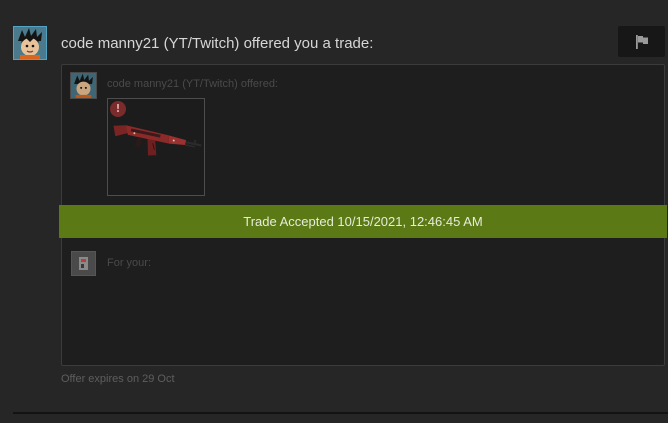  What do you see at coordinates (156, 147) in the screenshot?
I see `offered-item-slot: !` at bounding box center [156, 147].